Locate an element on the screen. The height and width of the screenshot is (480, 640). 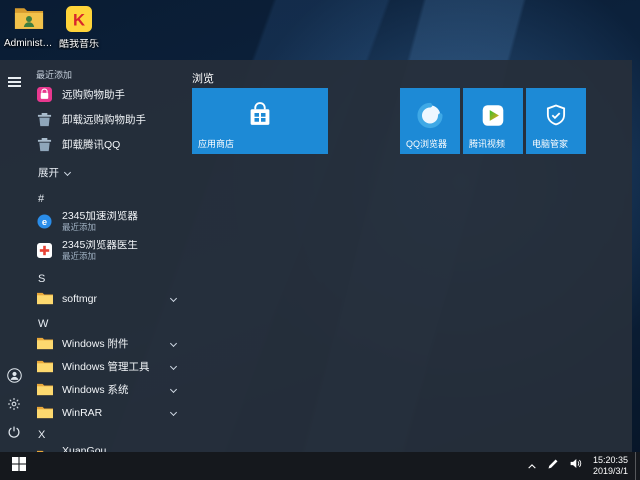
settings-button is located at coordinates (14, 406).